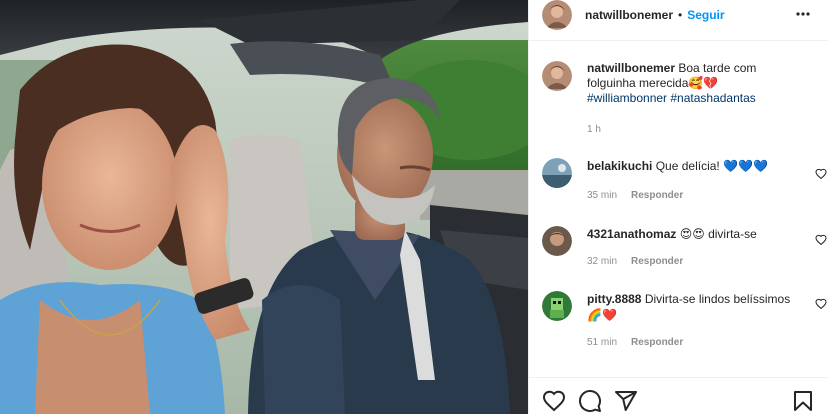 Image resolution: width=828 pixels, height=414 pixels. I want to click on caption-time: 1 h, so click(594, 129).